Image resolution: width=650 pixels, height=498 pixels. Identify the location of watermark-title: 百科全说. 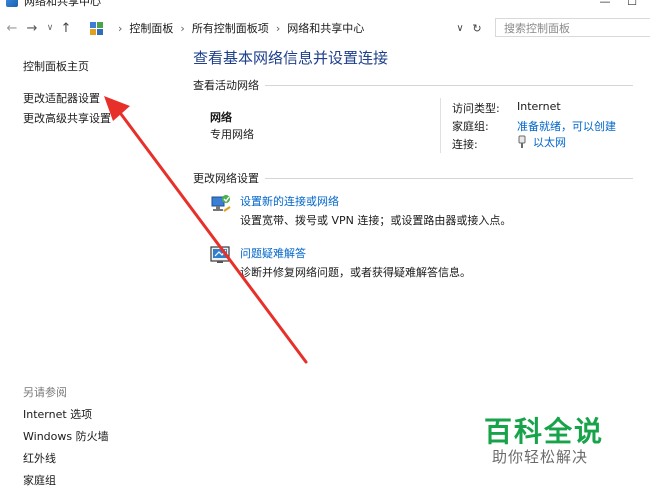
(544, 431).